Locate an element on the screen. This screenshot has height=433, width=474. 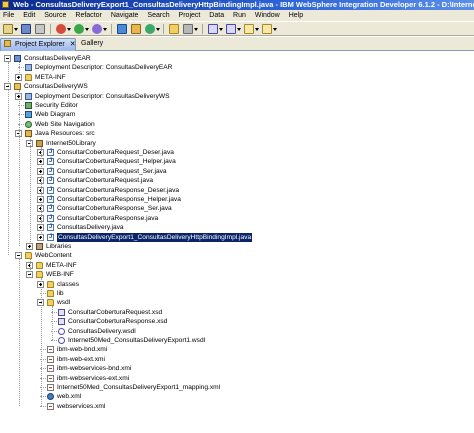
tree-row: ibm-webservices-bnd.xmi is located at coordinates (237, 368).